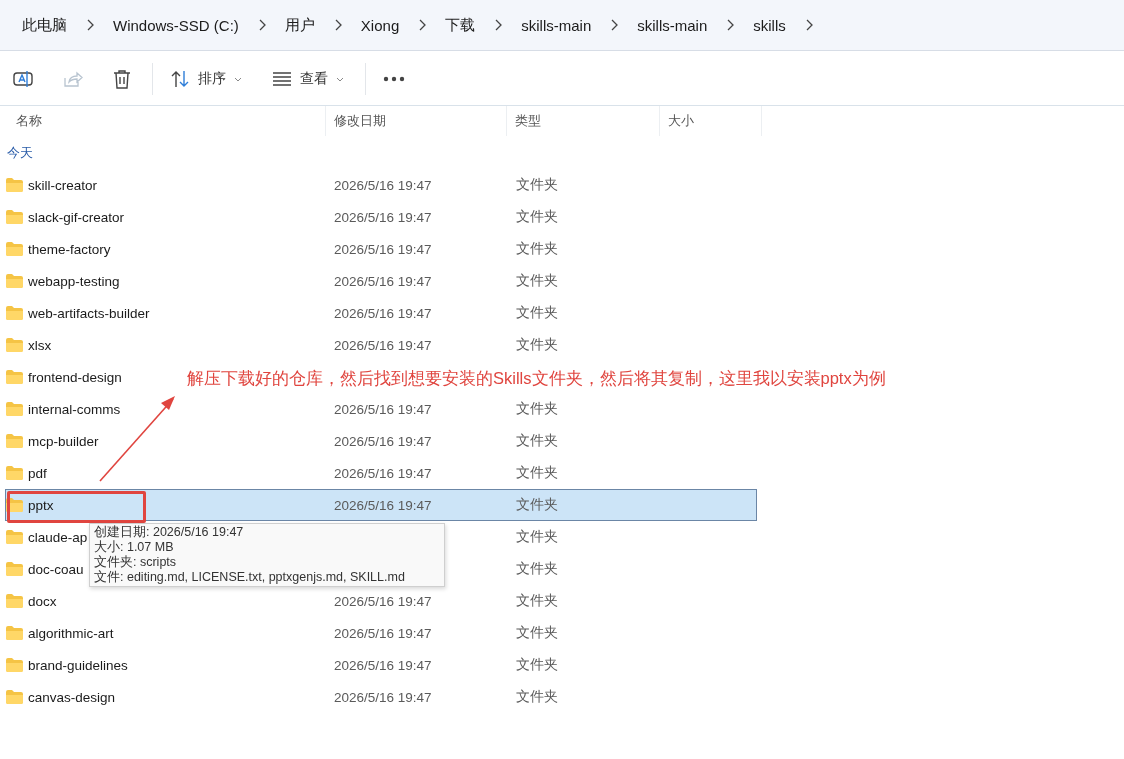  What do you see at coordinates (41, 505) in the screenshot?
I see `file-name: pptx` at bounding box center [41, 505].